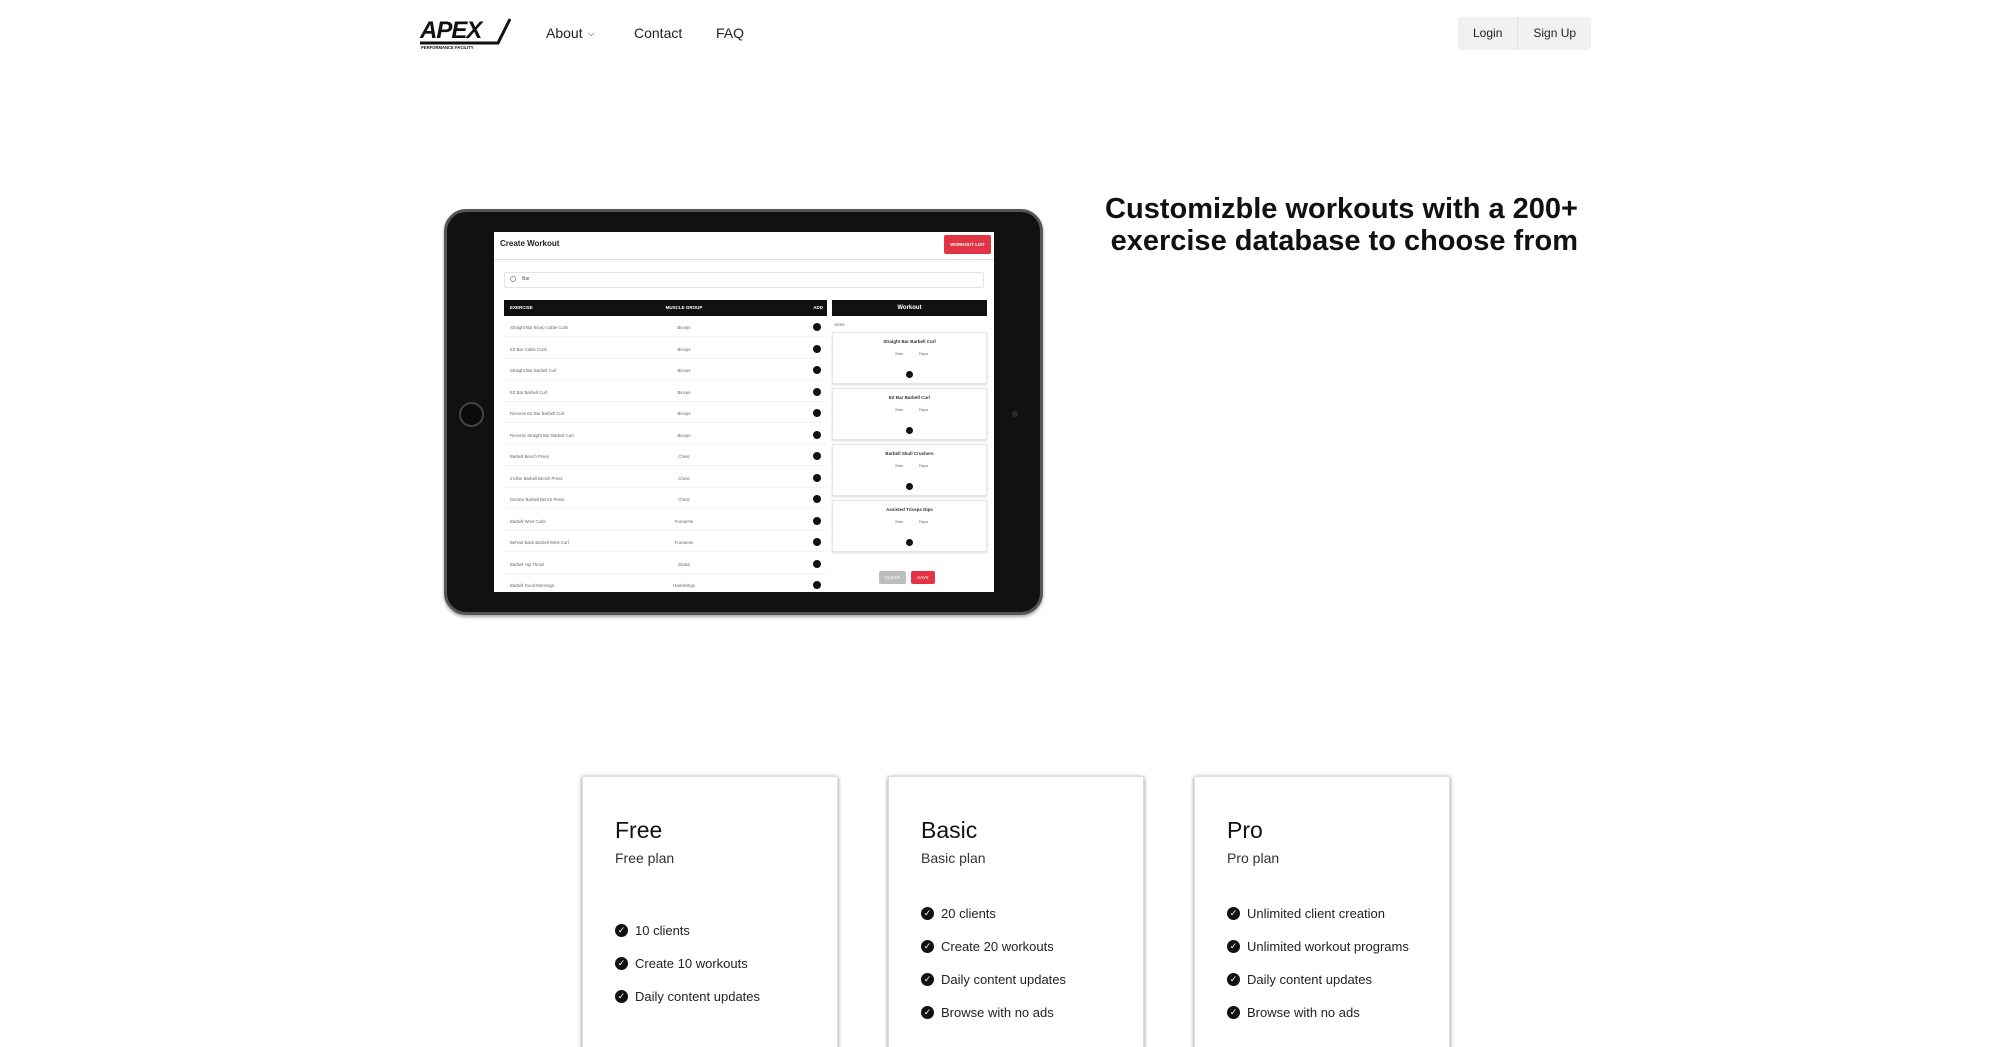 This screenshot has width=2000, height=1047. I want to click on search-value: Bar, so click(526, 279).